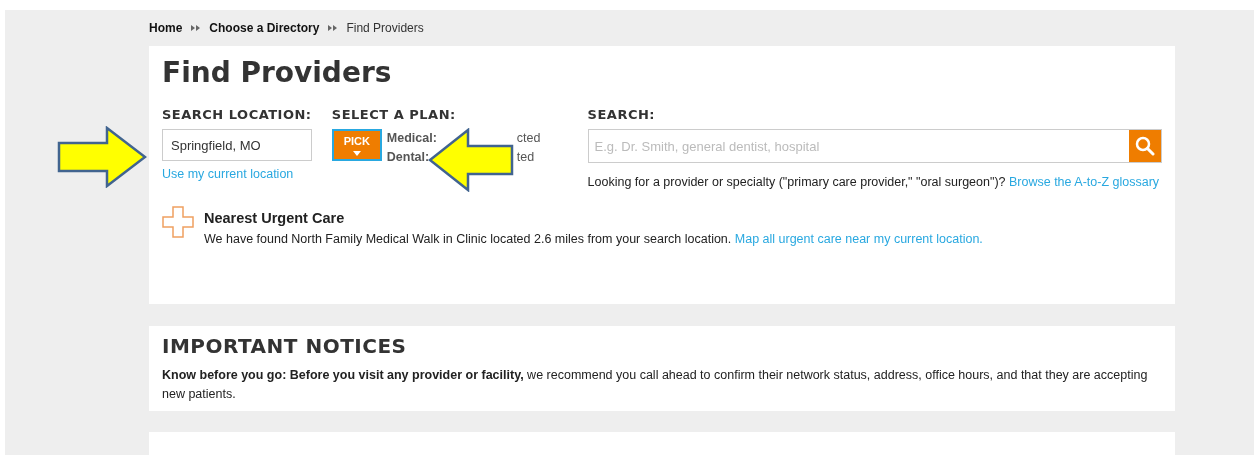 The width and height of the screenshot is (1254, 455). What do you see at coordinates (237, 145) in the screenshot?
I see `location-field: Springfield, MO` at bounding box center [237, 145].